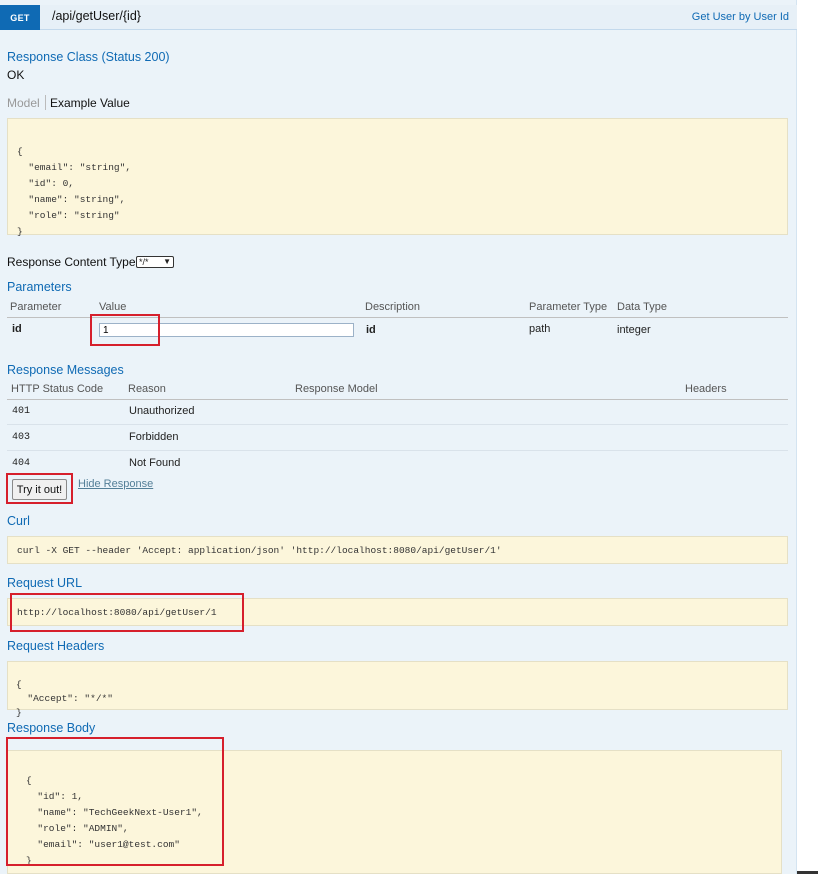  I want to click on tab-model: Model, so click(23, 103).